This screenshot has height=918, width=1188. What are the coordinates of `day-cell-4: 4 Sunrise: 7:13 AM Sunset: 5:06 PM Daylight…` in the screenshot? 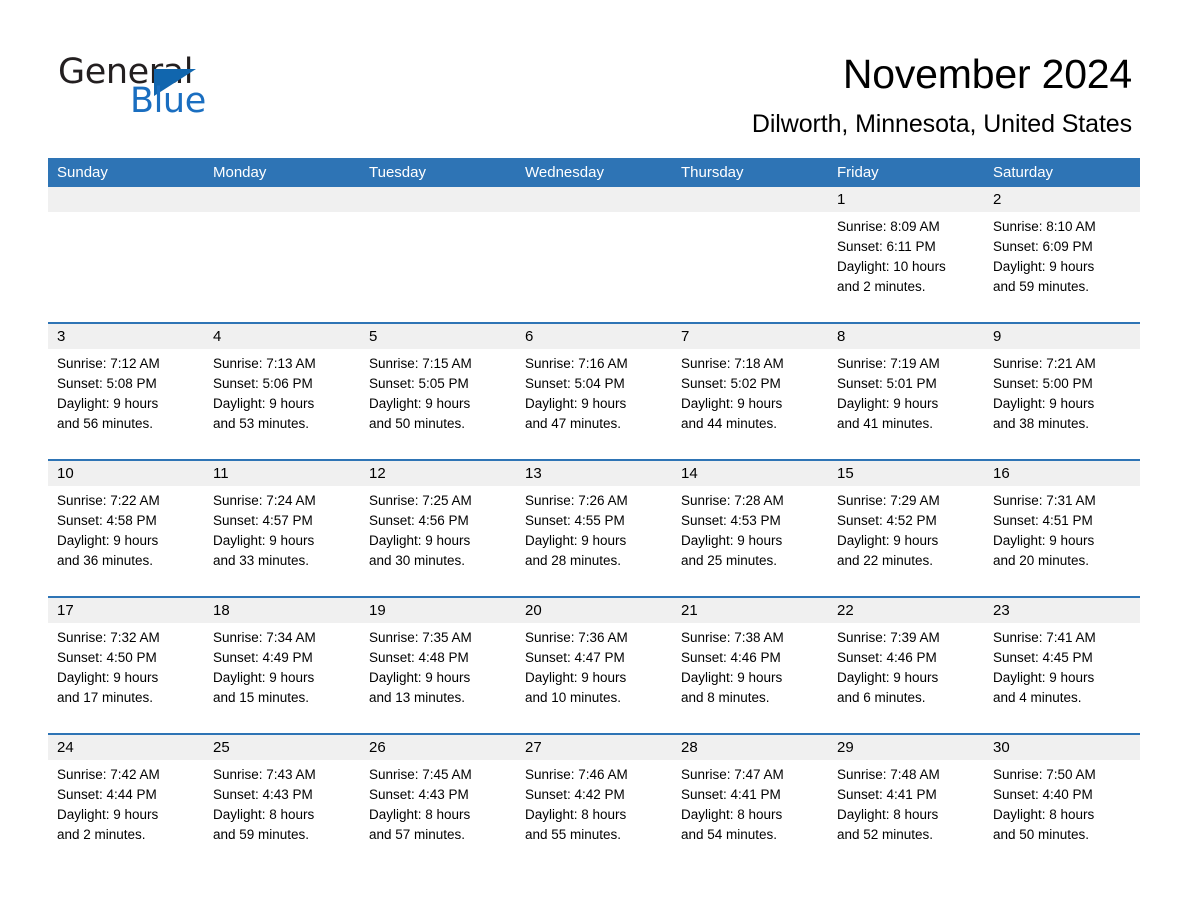 It's located at (282, 391).